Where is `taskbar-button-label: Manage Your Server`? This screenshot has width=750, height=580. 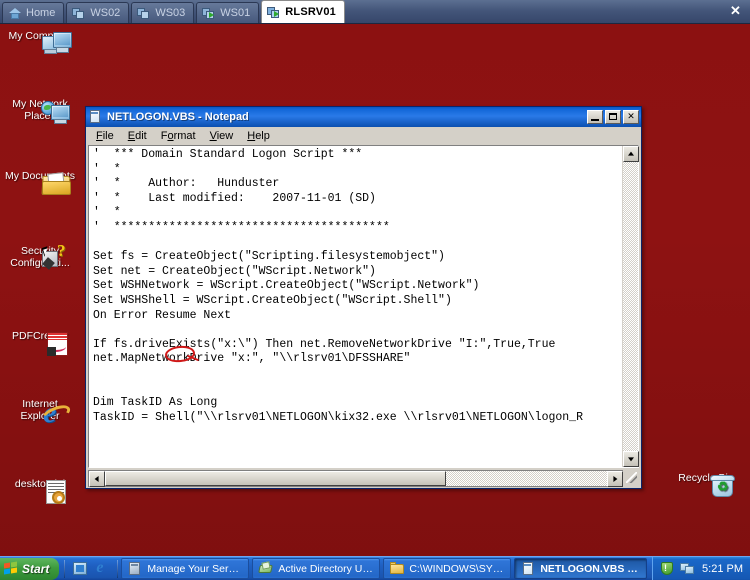
taskbar-button-label: Manage Your Server is located at coordinates (195, 568).